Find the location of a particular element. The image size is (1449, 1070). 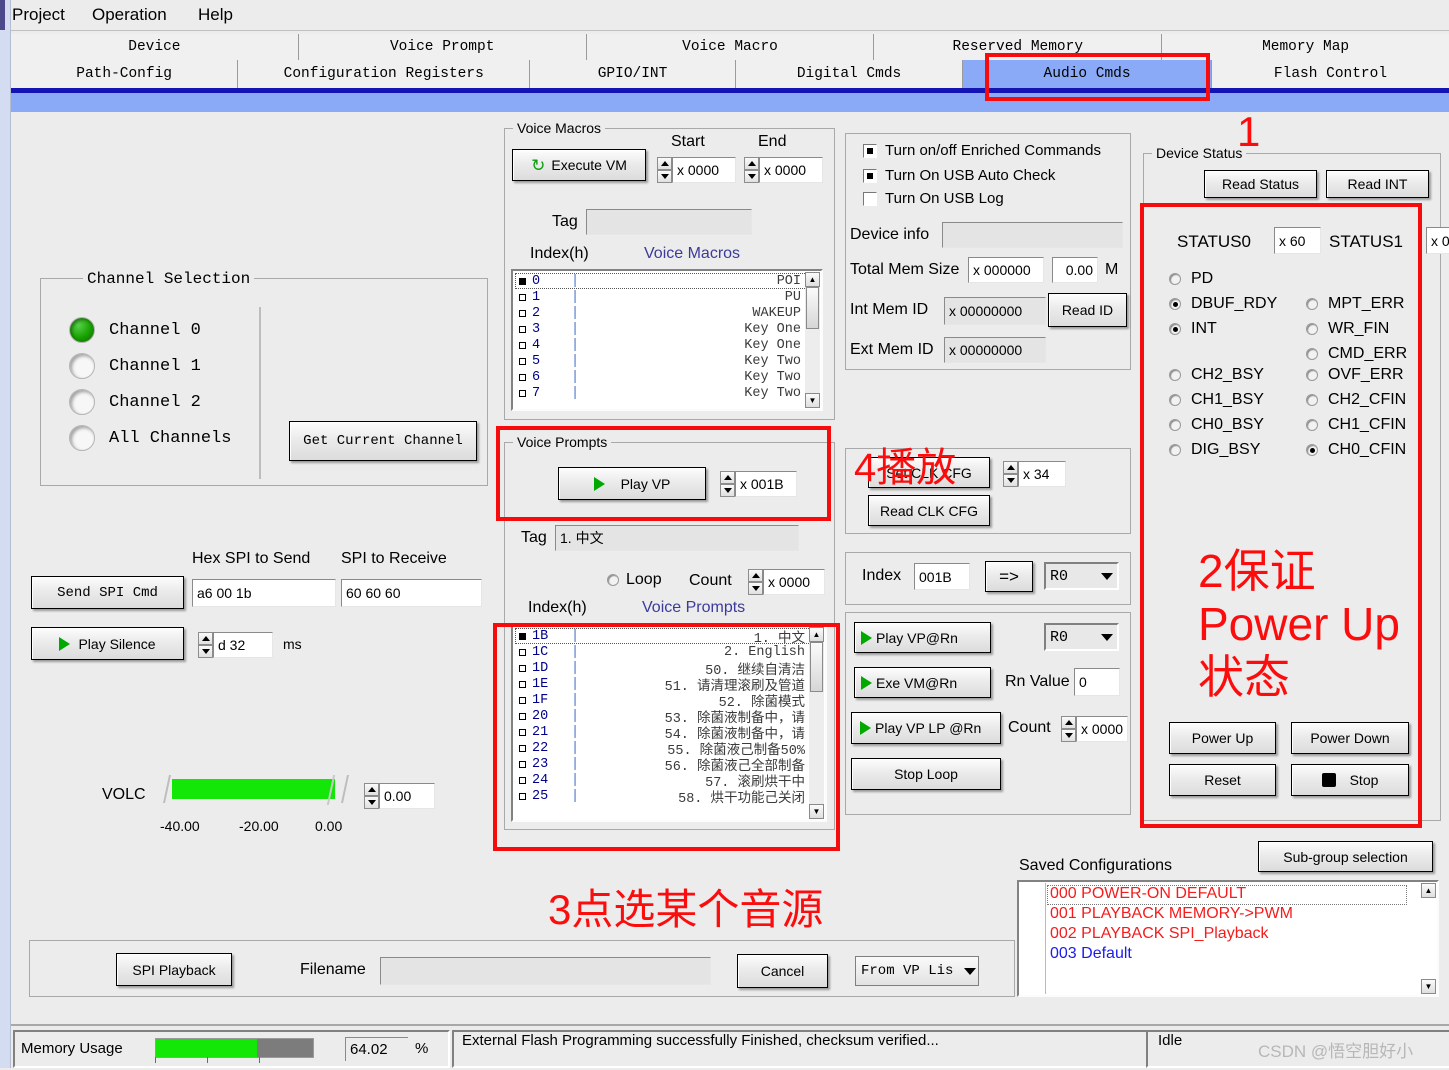

tab-voice-prompt: Voice Prompt is located at coordinates (442, 47).